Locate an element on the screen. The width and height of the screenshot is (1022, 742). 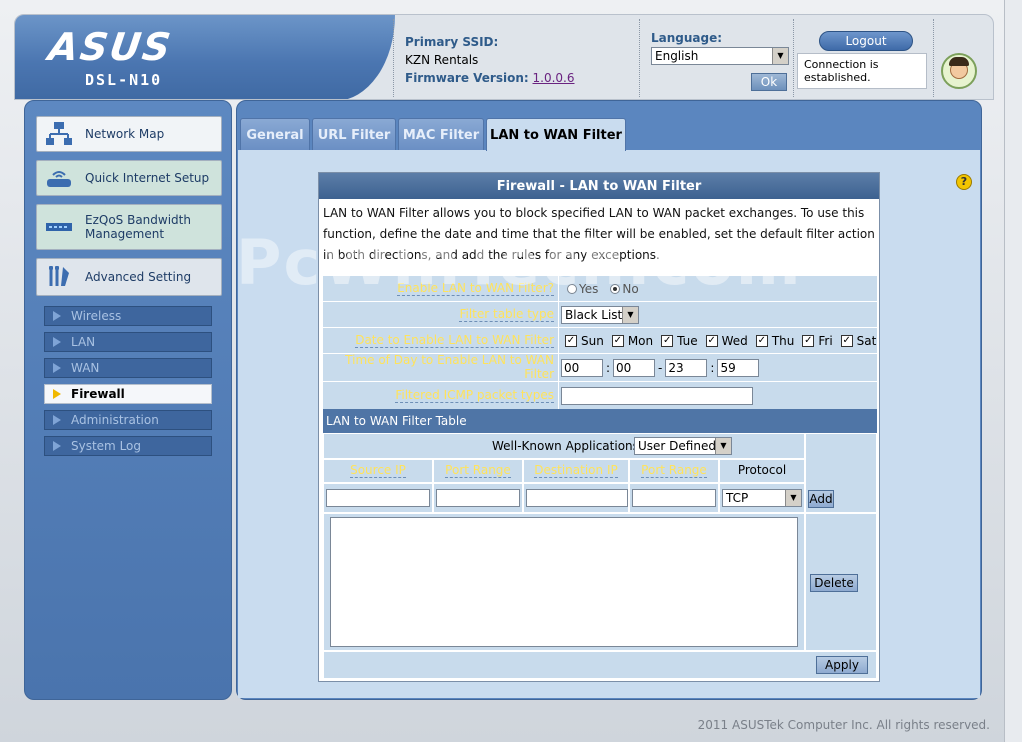
dest-ip-cell is located at coordinates (576, 498).